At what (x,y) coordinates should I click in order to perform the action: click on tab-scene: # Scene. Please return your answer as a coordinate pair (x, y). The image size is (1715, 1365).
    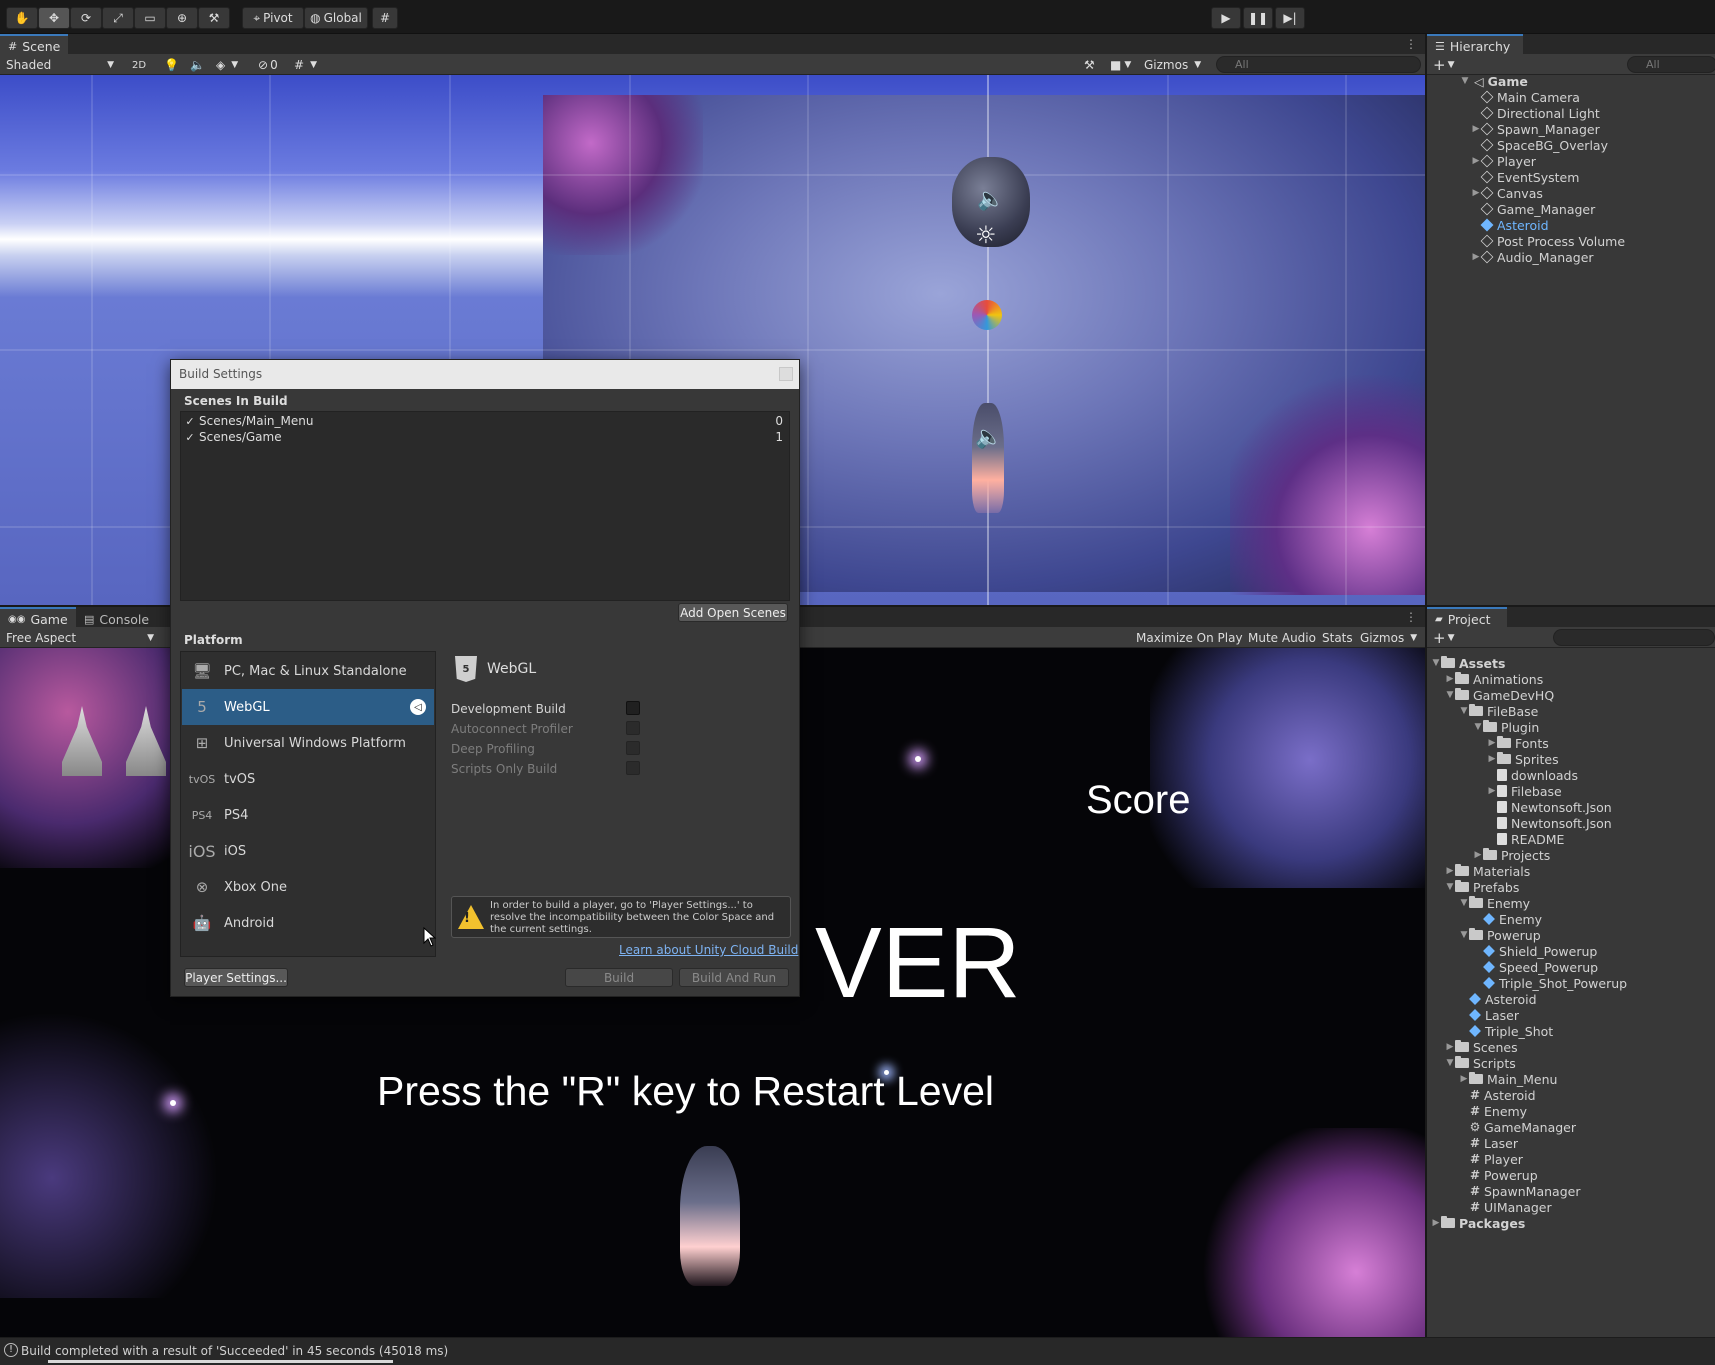
    Looking at the image, I should click on (34, 45).